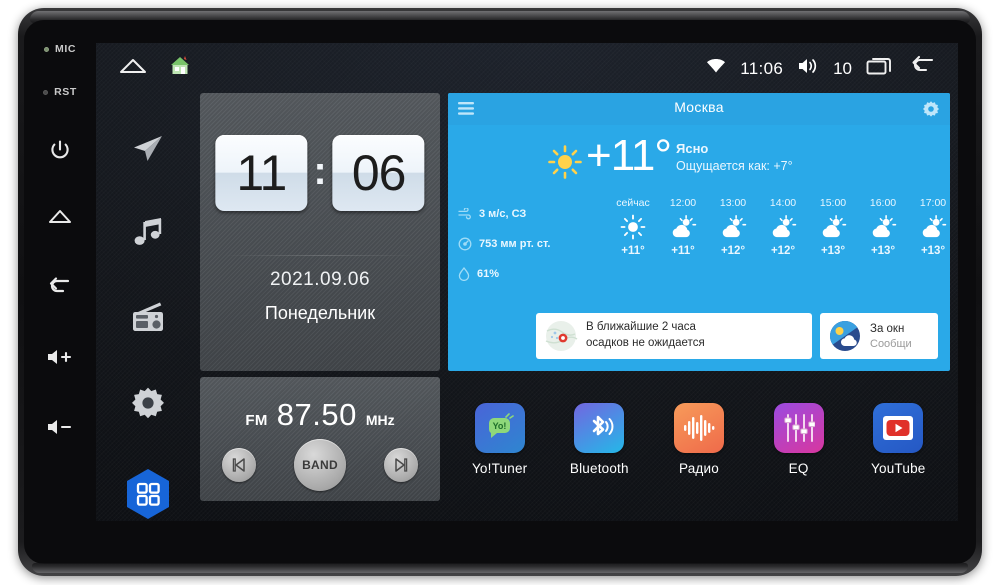  I want to click on yotuner-icon: Yo!, so click(499, 427).